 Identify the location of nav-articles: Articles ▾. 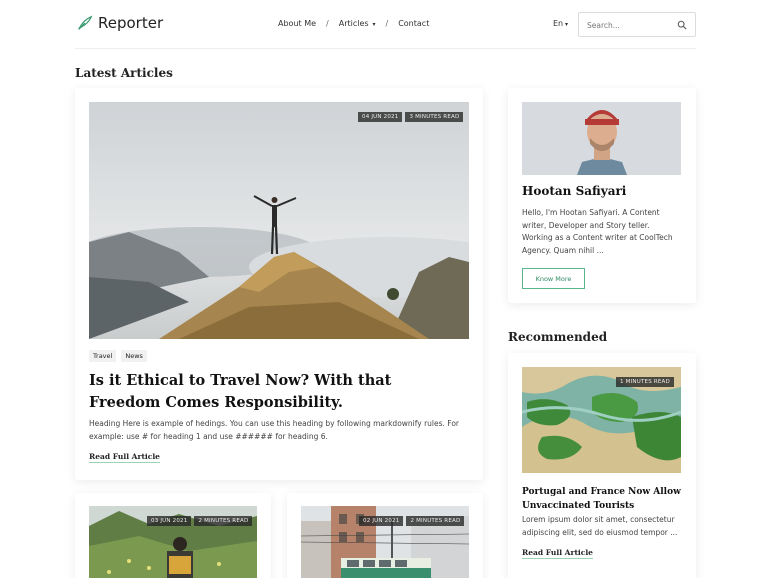
(357, 23).